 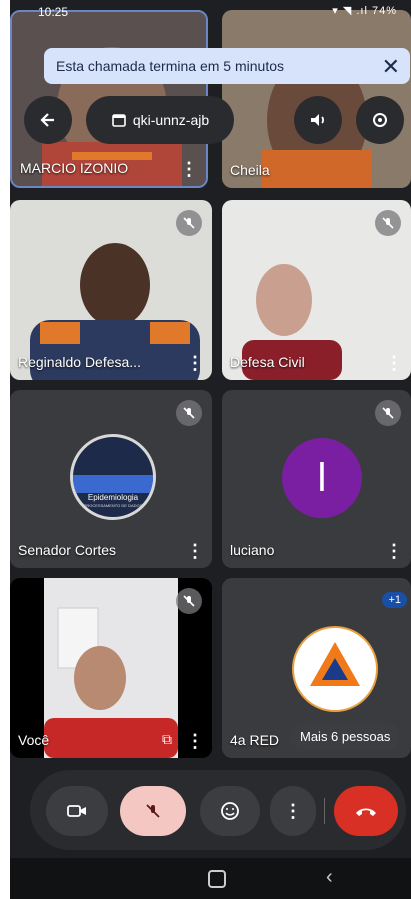 What do you see at coordinates (252, 550) in the screenshot?
I see `participant-name: luciano` at bounding box center [252, 550].